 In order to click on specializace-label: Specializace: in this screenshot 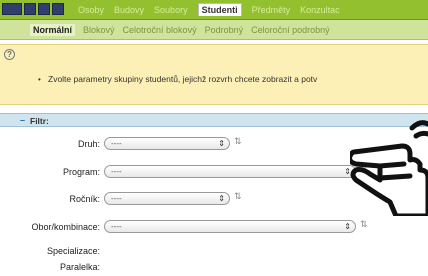, I will do `click(73, 251)`.